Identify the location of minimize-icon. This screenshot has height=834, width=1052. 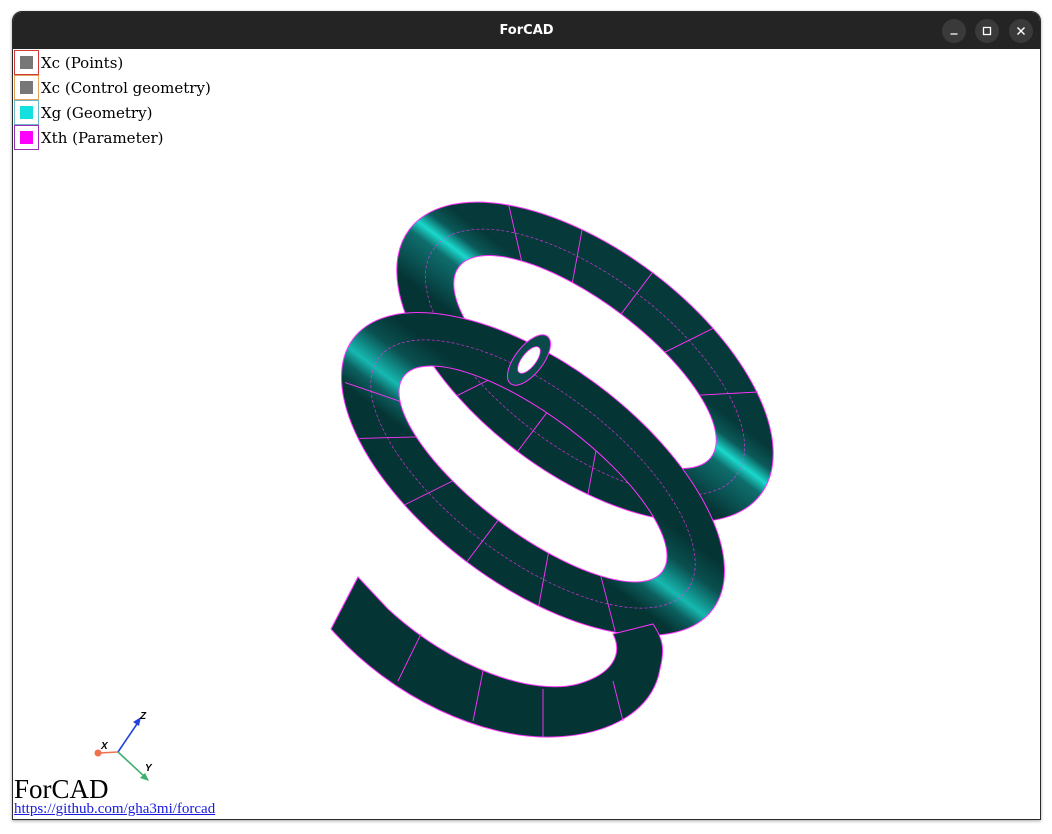
(954, 34).